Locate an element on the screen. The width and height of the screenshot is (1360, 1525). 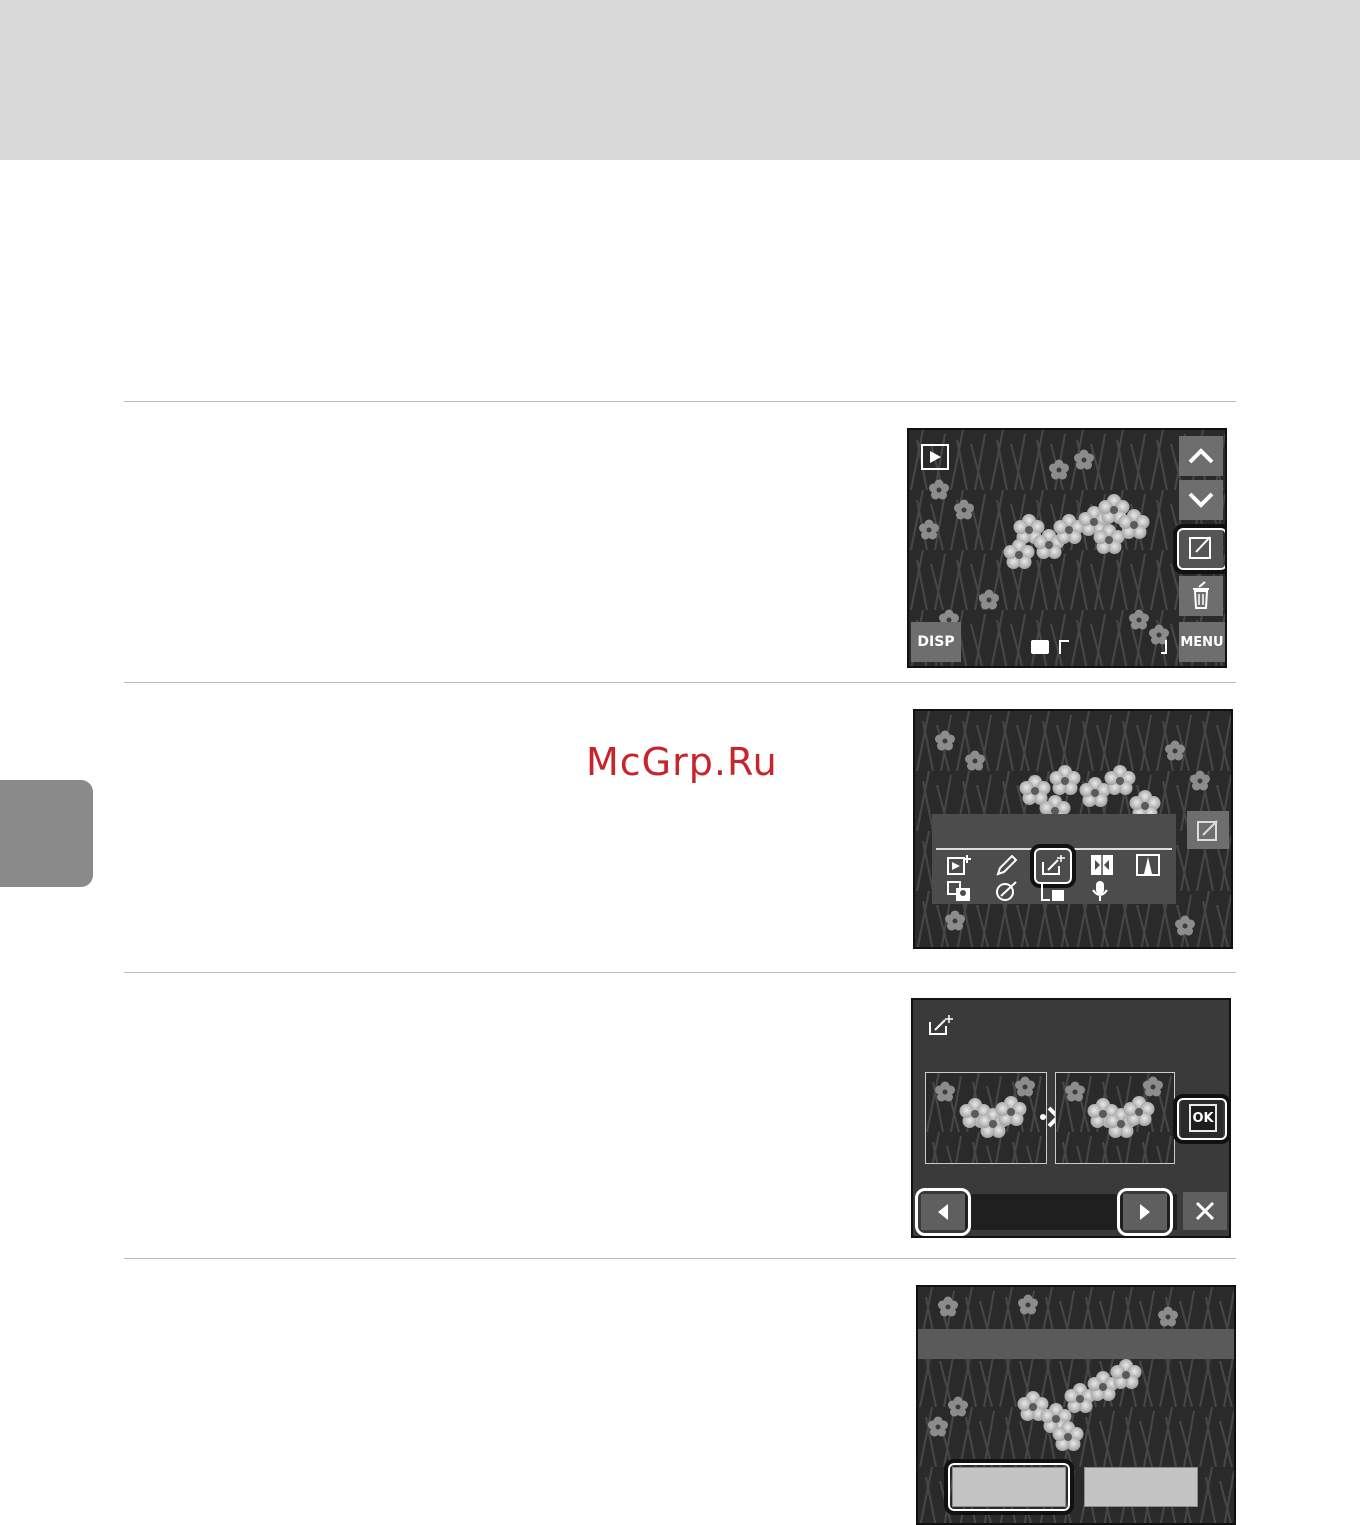
image-size-10m-icon is located at coordinates (1040, 647).